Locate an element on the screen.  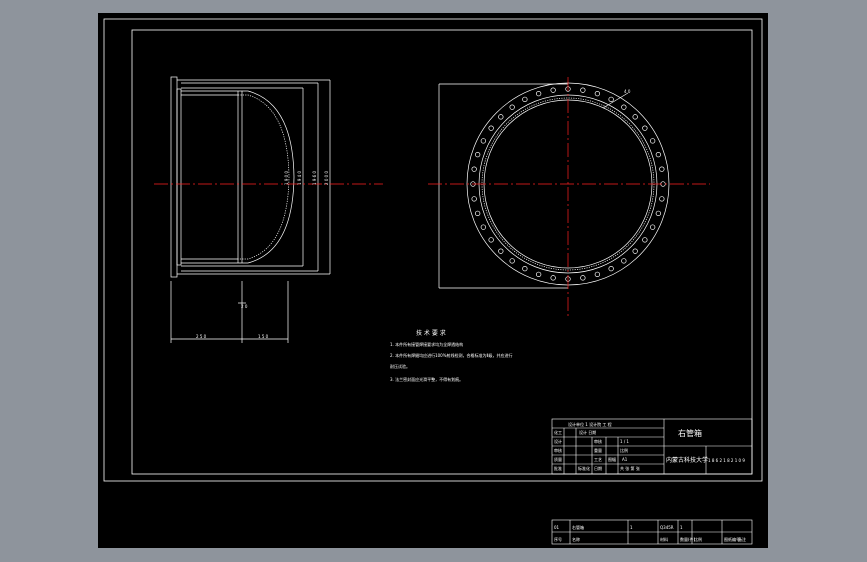
tb-r6b: 日期 is located at coordinates (598, 468).